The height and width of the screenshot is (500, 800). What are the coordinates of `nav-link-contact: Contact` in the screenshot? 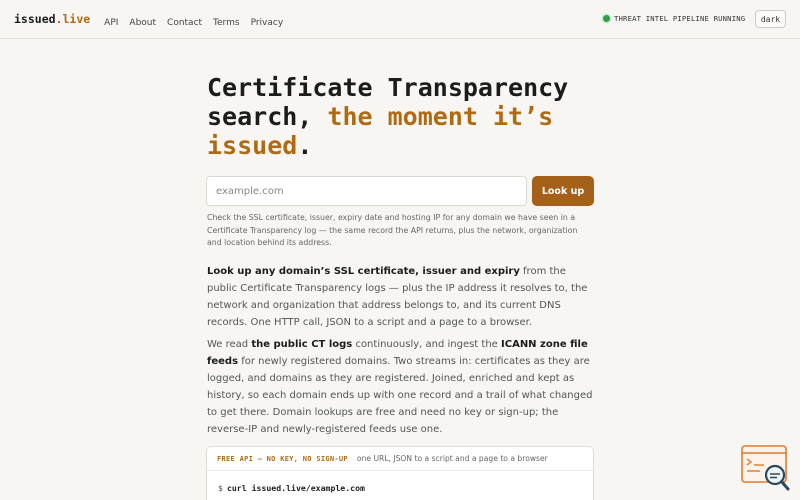 It's located at (184, 23).